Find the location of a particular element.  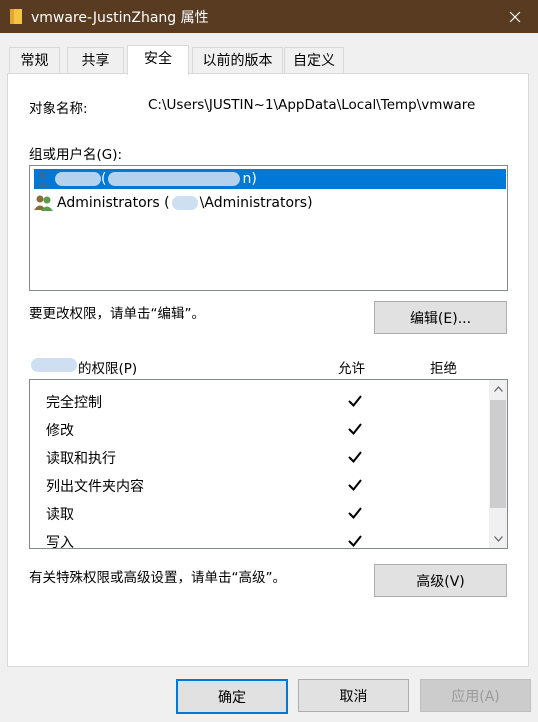

permission-row: 读取和执行 is located at coordinates (259, 457).